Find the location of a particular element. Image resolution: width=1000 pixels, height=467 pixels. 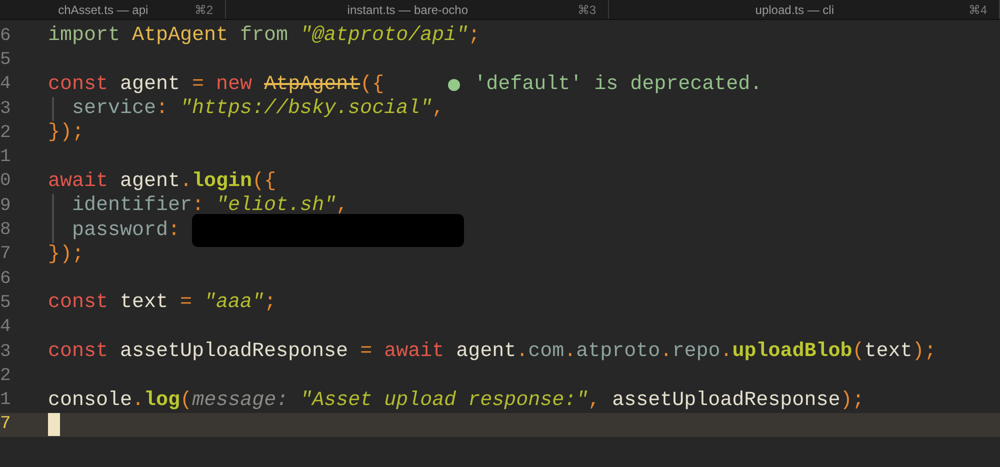

line-number: 9 is located at coordinates (6, 206).